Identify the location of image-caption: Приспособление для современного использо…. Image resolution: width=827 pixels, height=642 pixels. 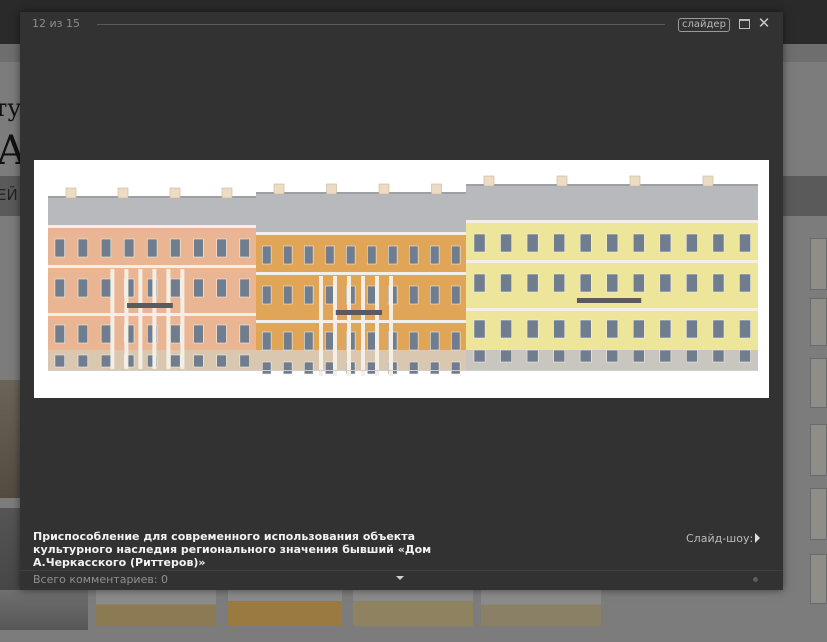
(232, 549).